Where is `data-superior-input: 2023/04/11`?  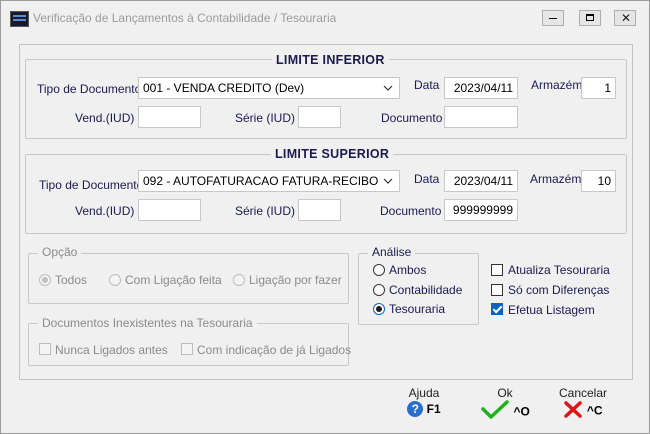
data-superior-input: 2023/04/11 is located at coordinates (481, 181).